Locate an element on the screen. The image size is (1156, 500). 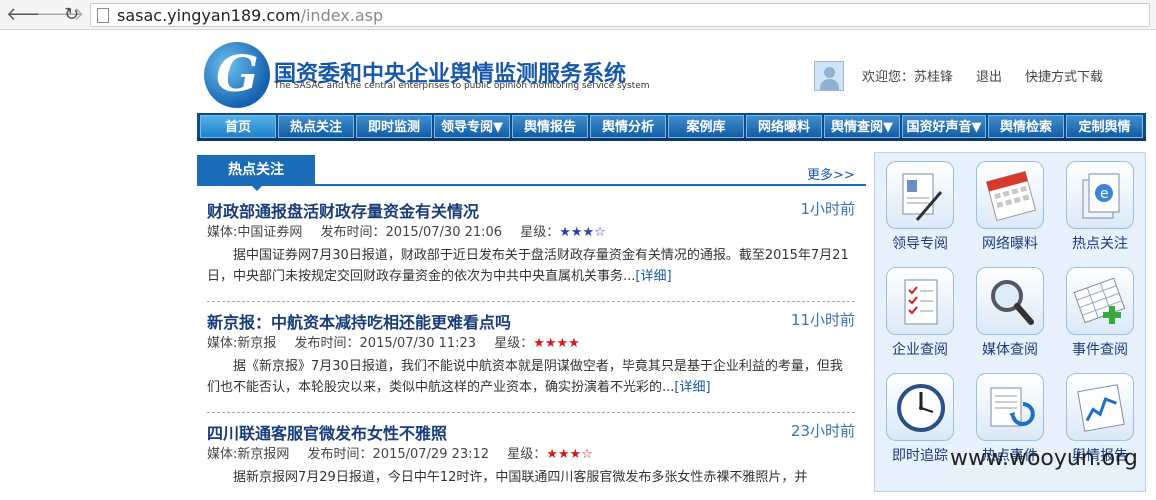
url-text: sasac.yingyan189.com/index.asp is located at coordinates (250, 15).